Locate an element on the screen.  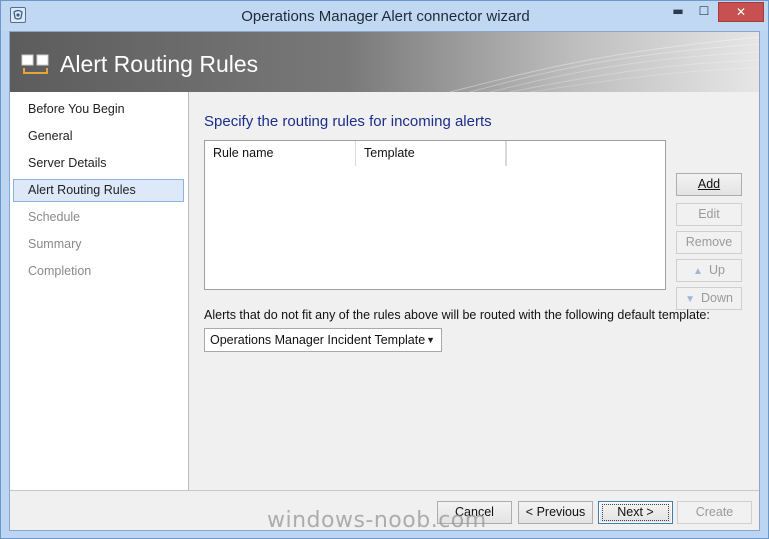
edit-button: Edit is located at coordinates (709, 214).